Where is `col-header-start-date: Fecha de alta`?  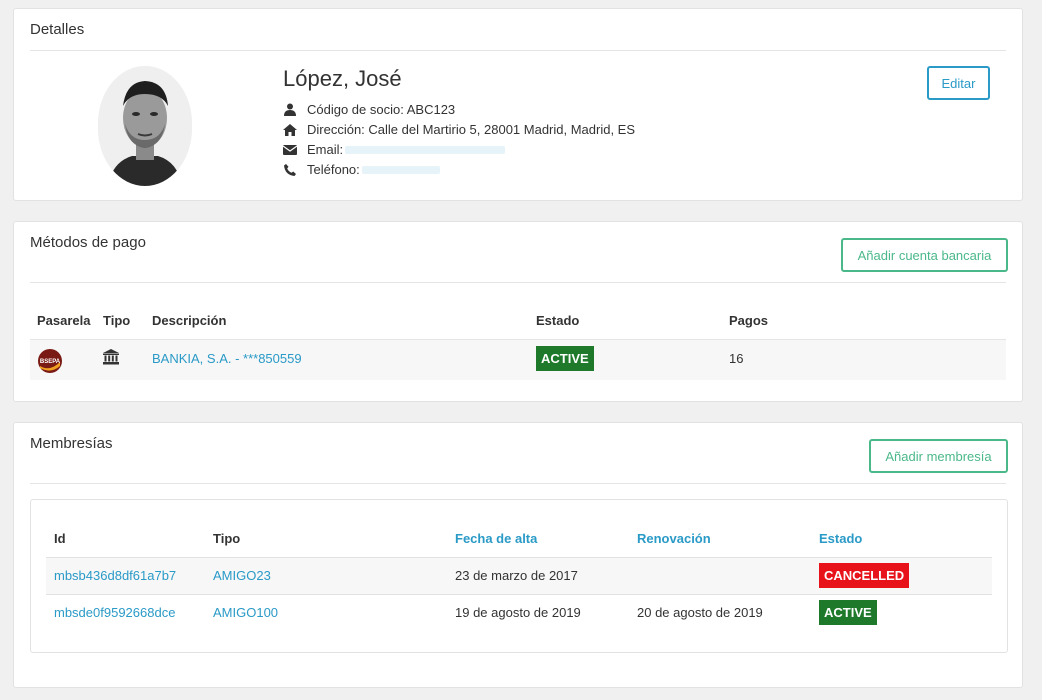 col-header-start-date: Fecha de alta is located at coordinates (496, 538).